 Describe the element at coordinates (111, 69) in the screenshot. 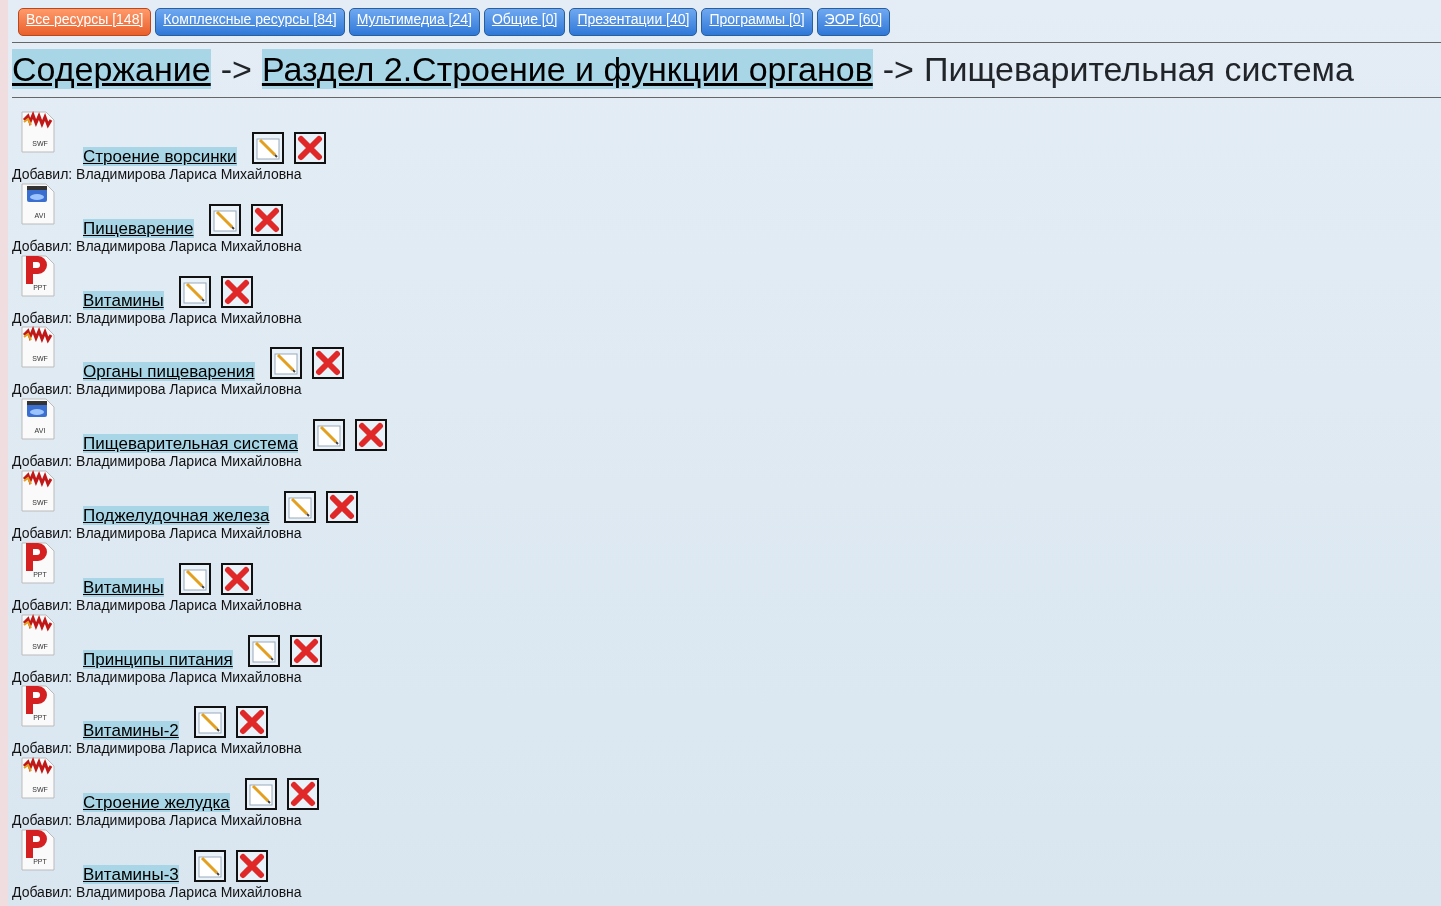

I see `breadcrumb-link: Содержание` at that location.